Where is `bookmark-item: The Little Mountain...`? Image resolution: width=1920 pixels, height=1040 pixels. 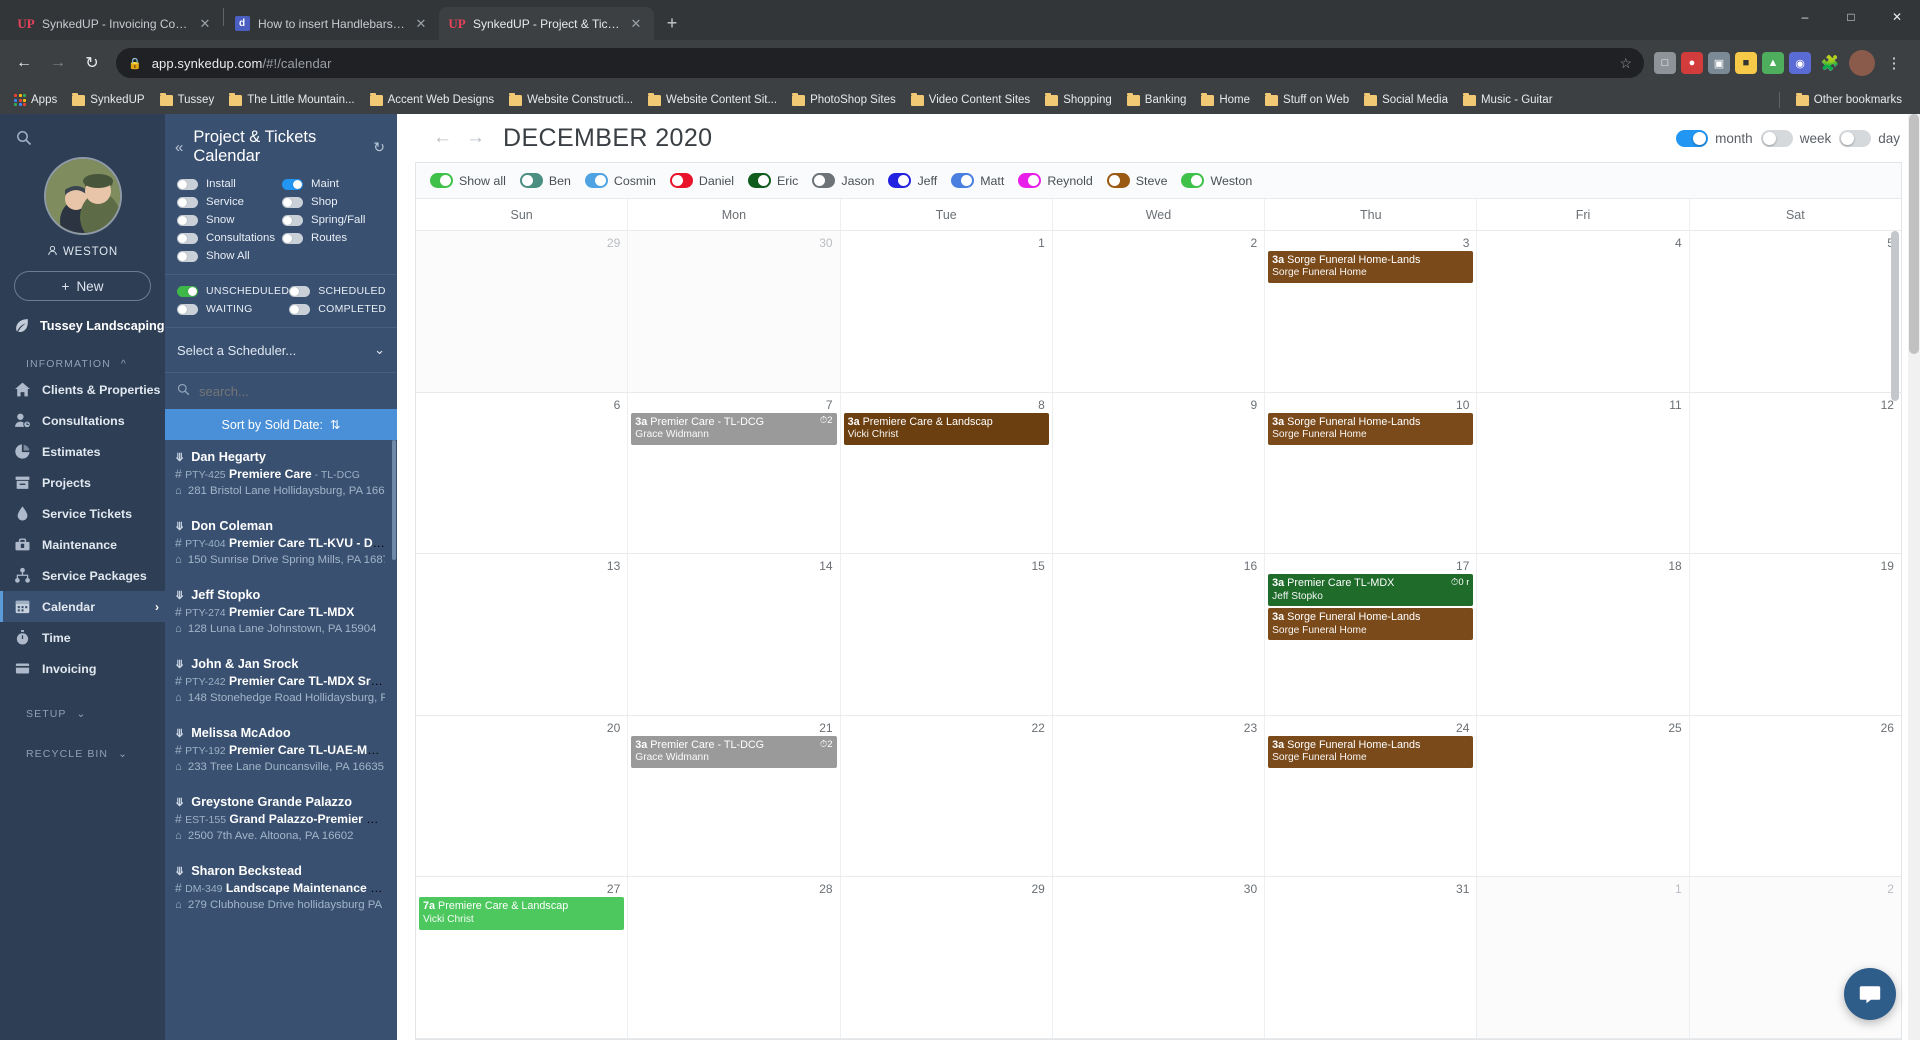 bookmark-item: The Little Mountain... is located at coordinates (291, 100).